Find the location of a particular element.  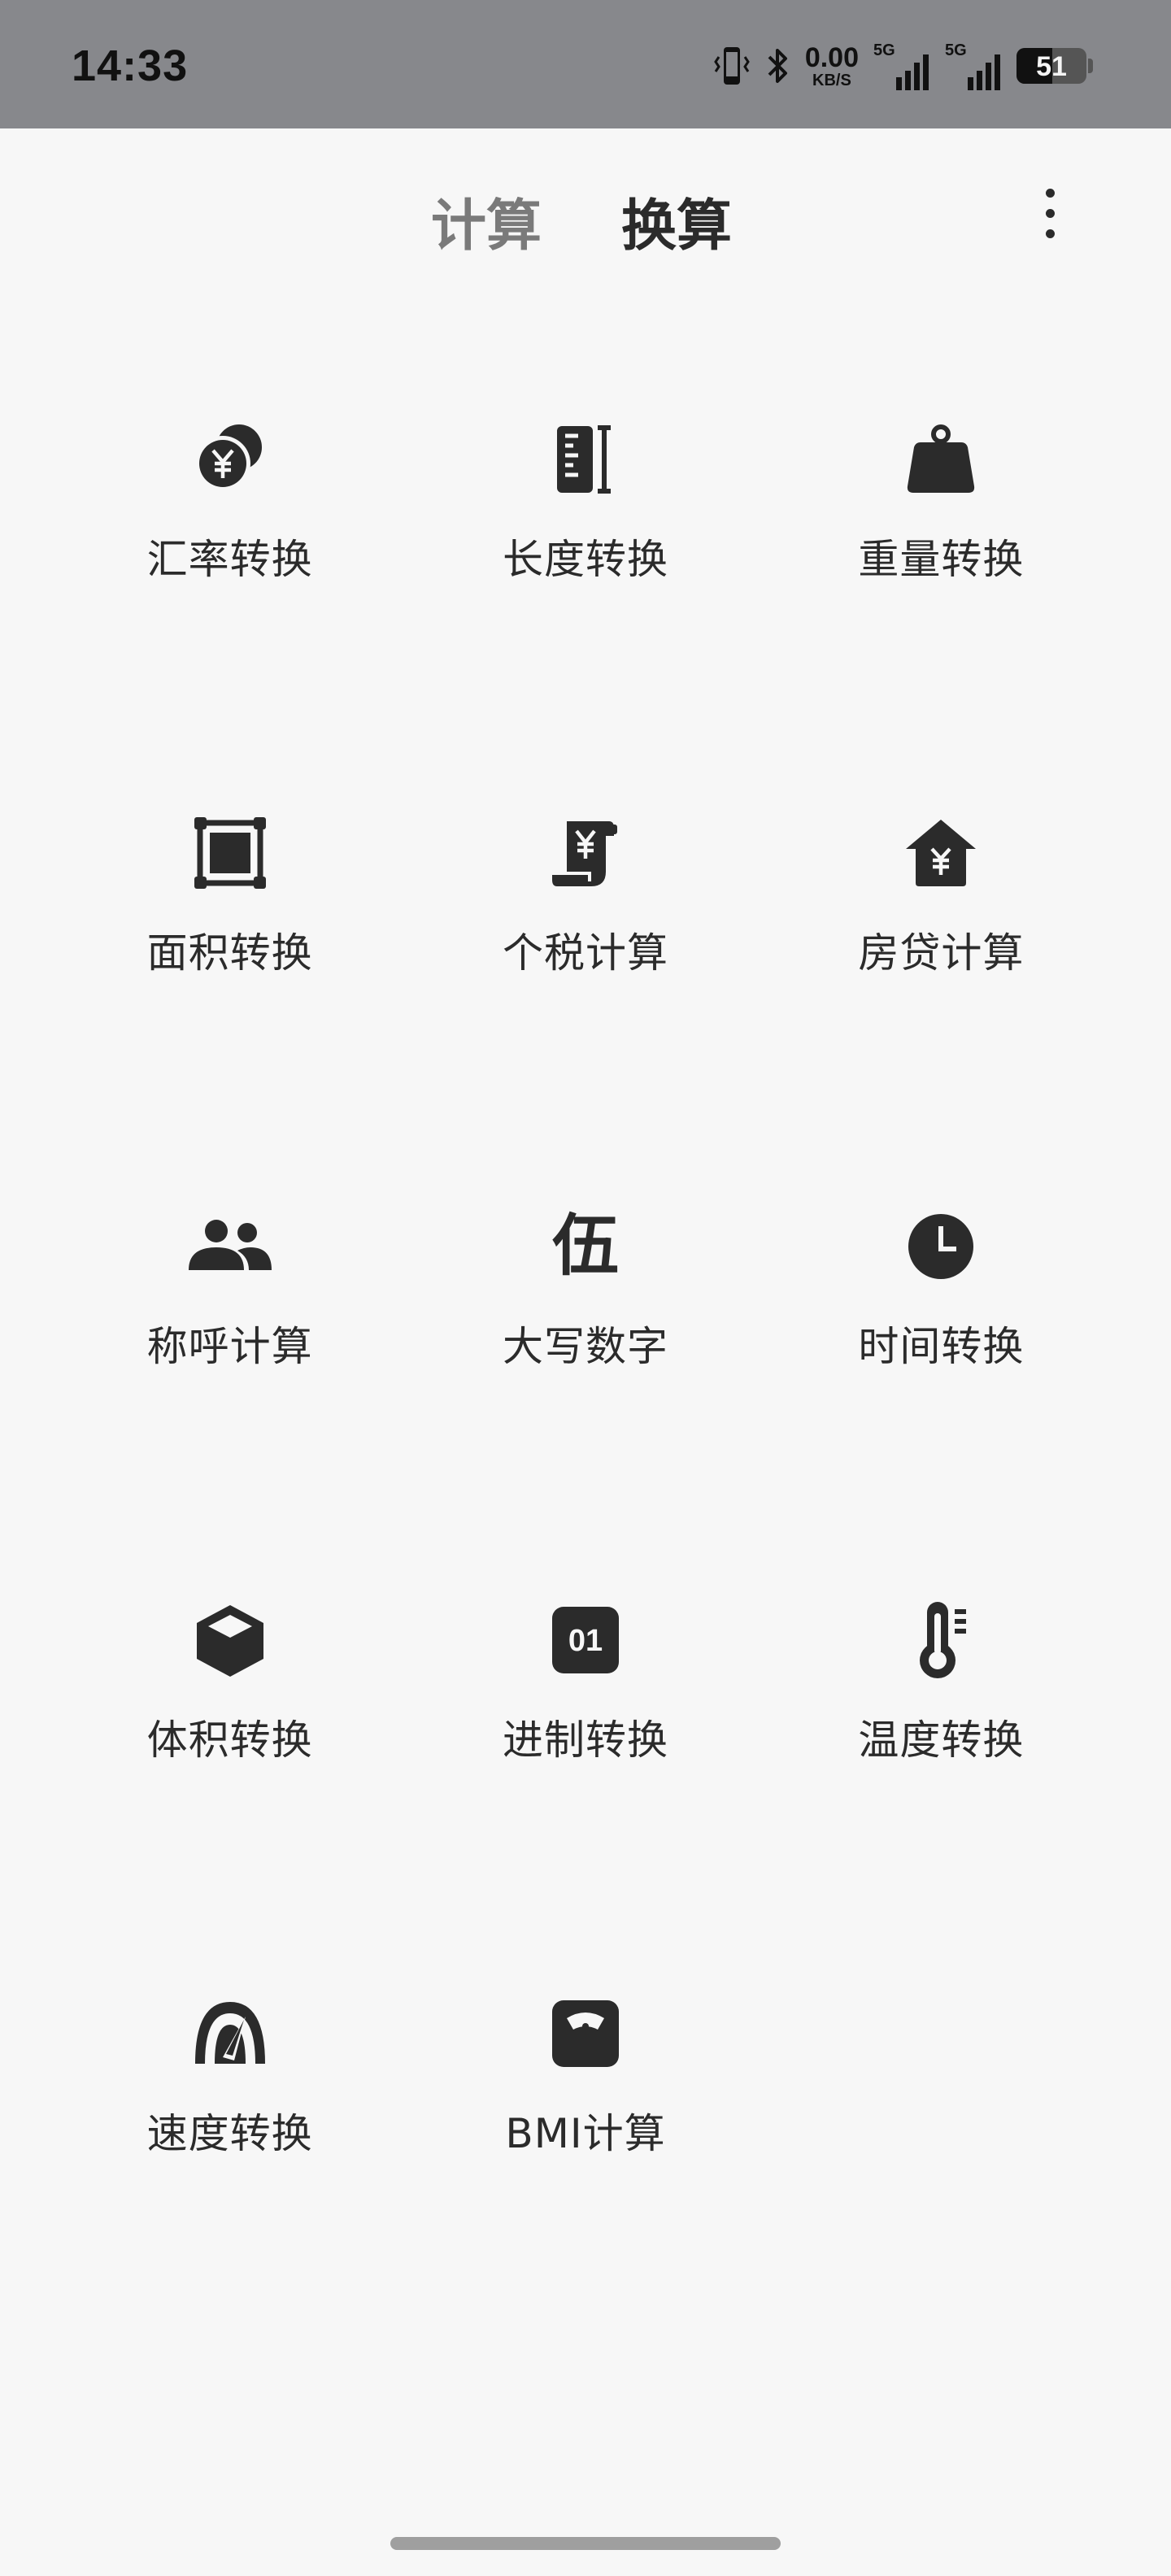

sim1-signal: 5G is located at coordinates (901, 66).